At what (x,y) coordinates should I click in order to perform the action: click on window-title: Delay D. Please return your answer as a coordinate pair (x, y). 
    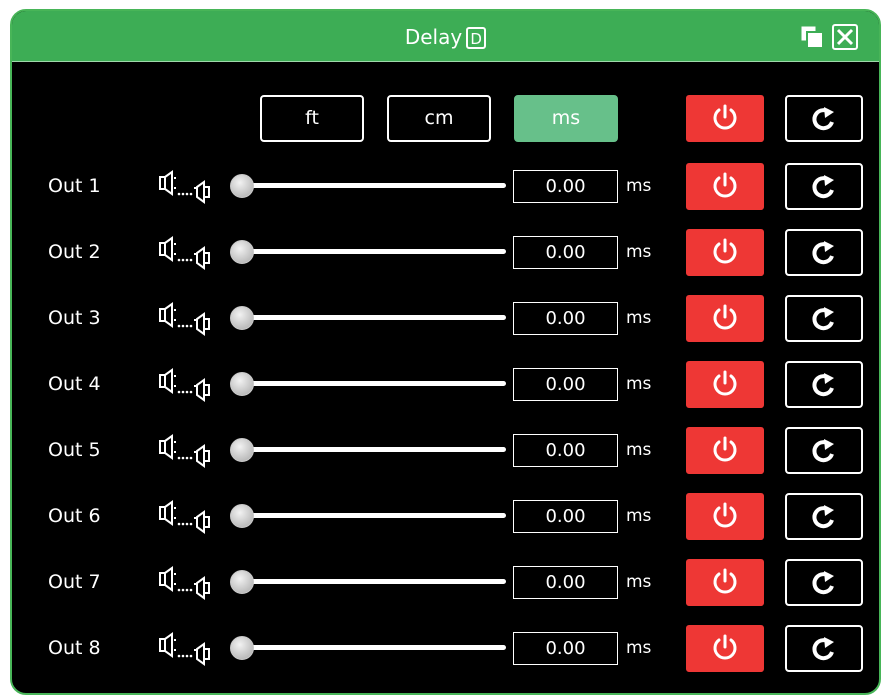
    Looking at the image, I should click on (445, 36).